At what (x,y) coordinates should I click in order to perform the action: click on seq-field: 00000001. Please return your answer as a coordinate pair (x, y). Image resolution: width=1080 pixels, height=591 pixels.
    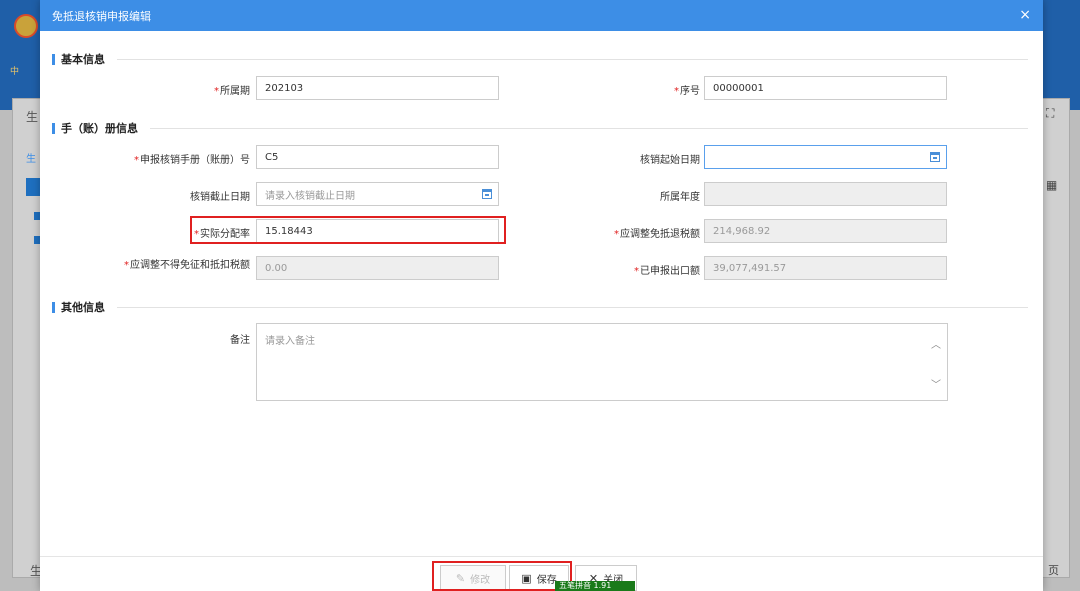
    Looking at the image, I should click on (825, 88).